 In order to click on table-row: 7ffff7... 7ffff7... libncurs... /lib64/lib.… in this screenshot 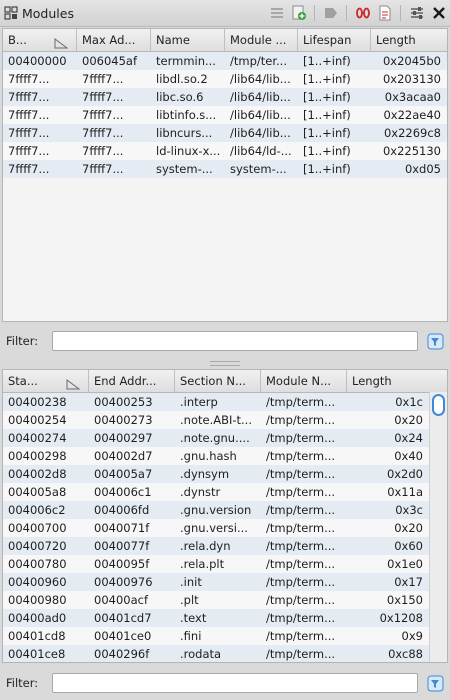, I will do `click(225, 133)`.